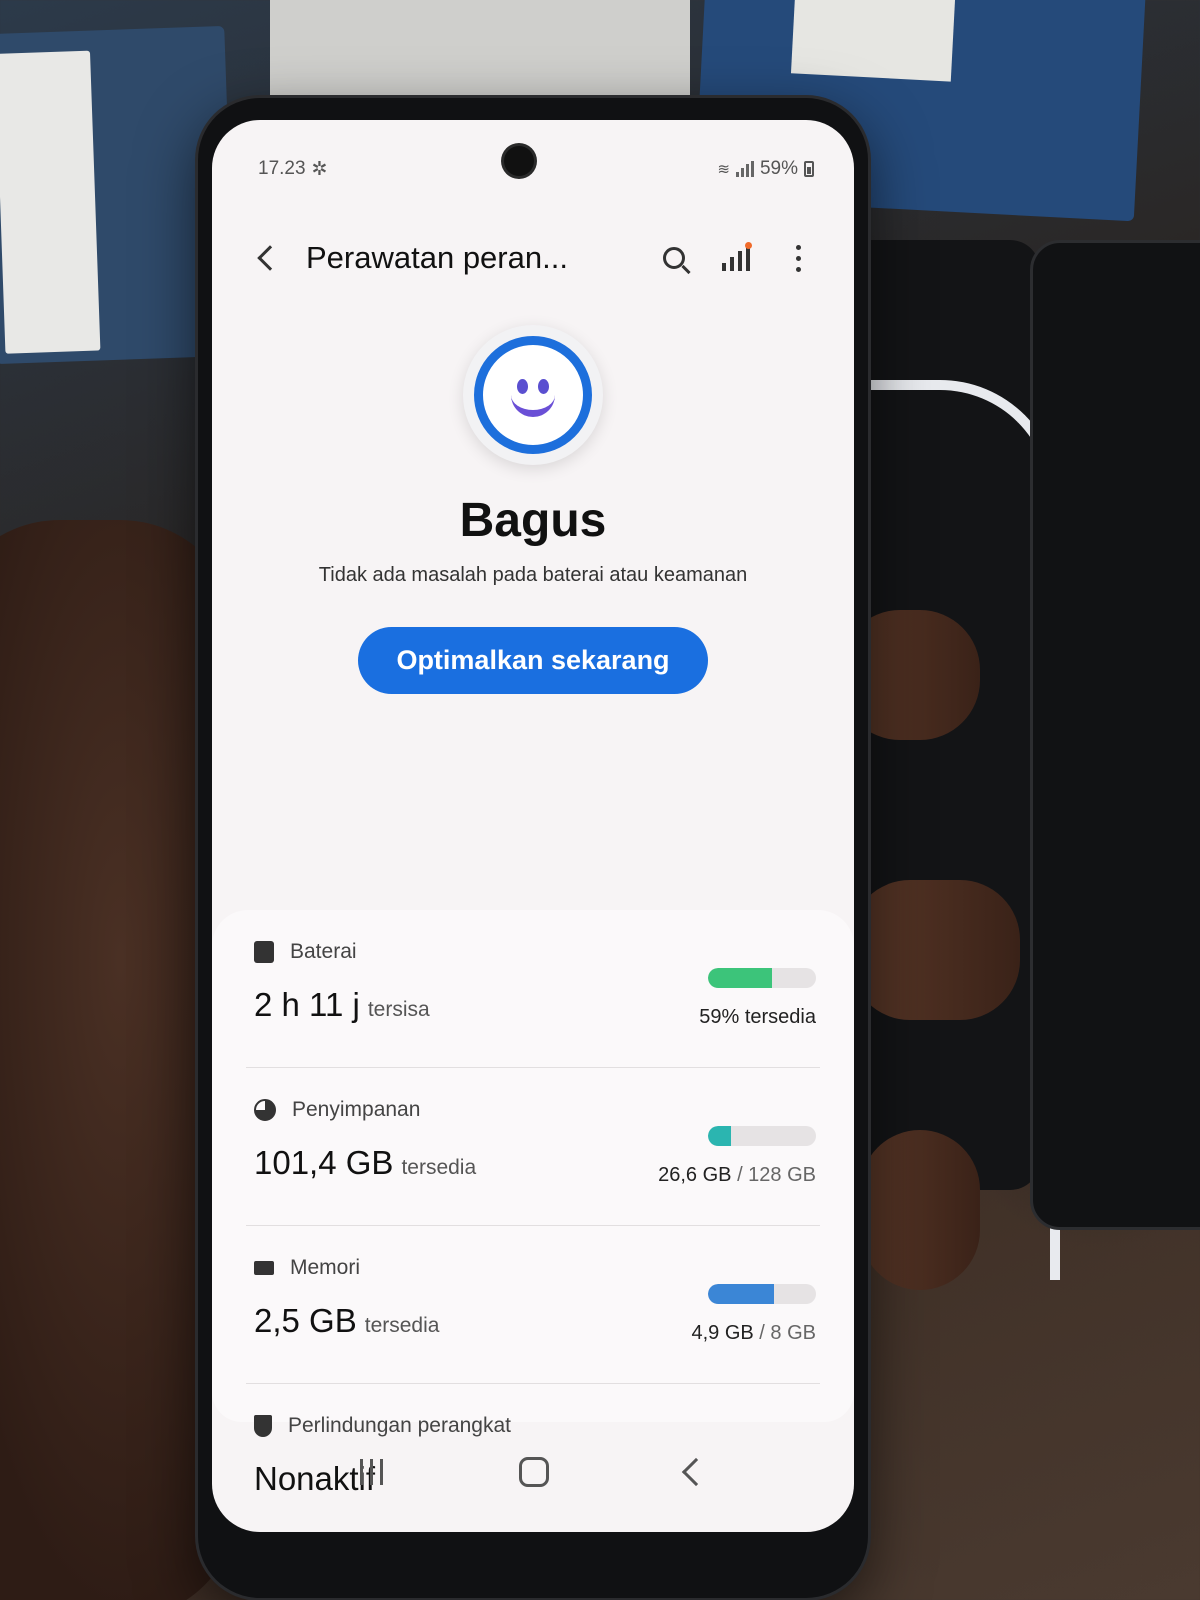 The width and height of the screenshot is (1200, 1600). I want to click on storage-available: 101,4 GB, so click(324, 1162).